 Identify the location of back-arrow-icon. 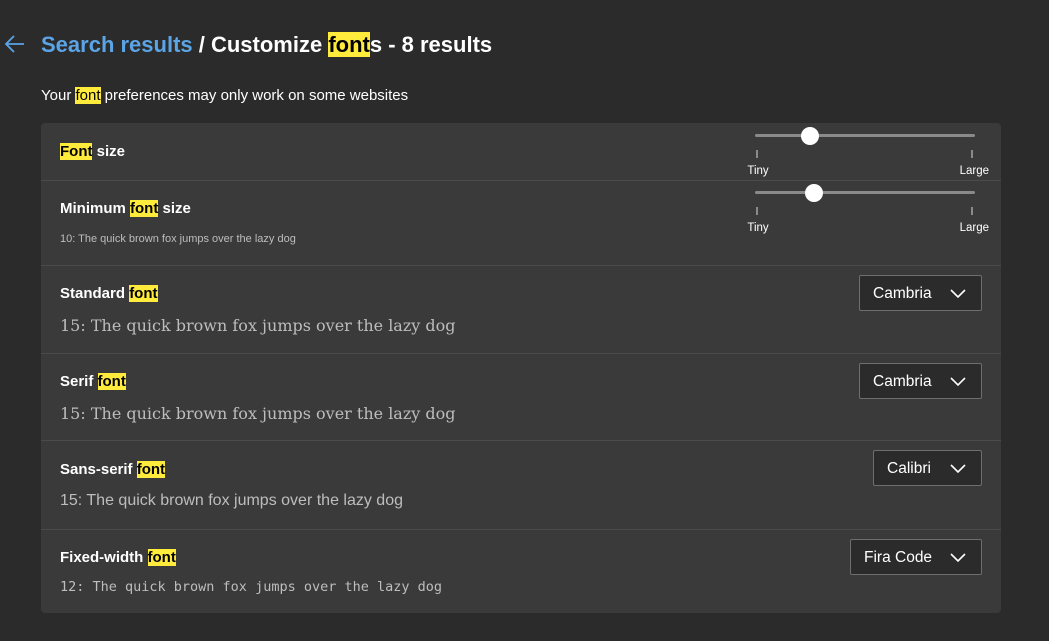
(16, 44).